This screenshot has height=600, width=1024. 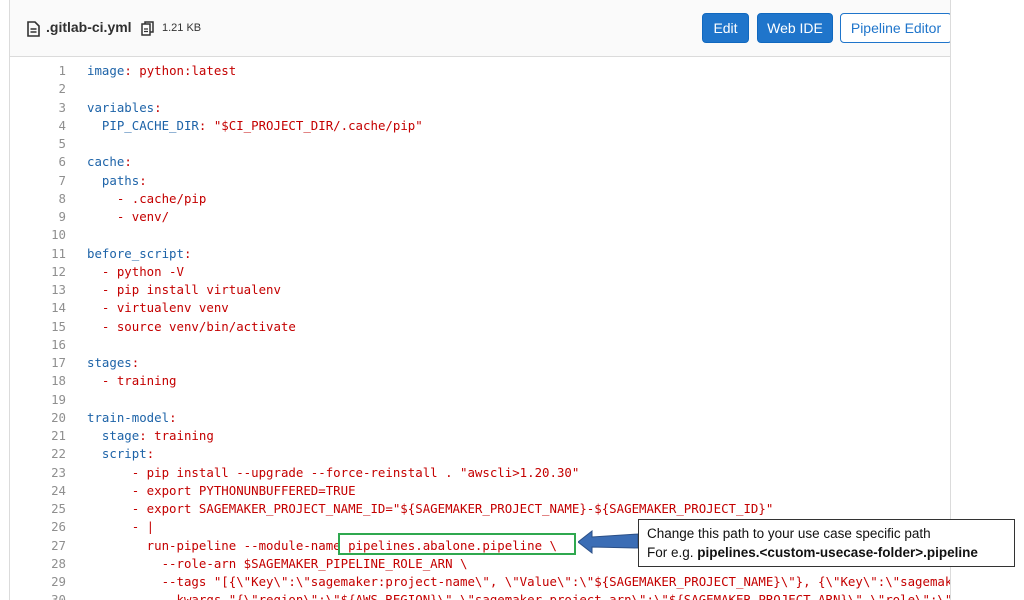 What do you see at coordinates (120, 527) in the screenshot?
I see `line-content: - |` at bounding box center [120, 527].